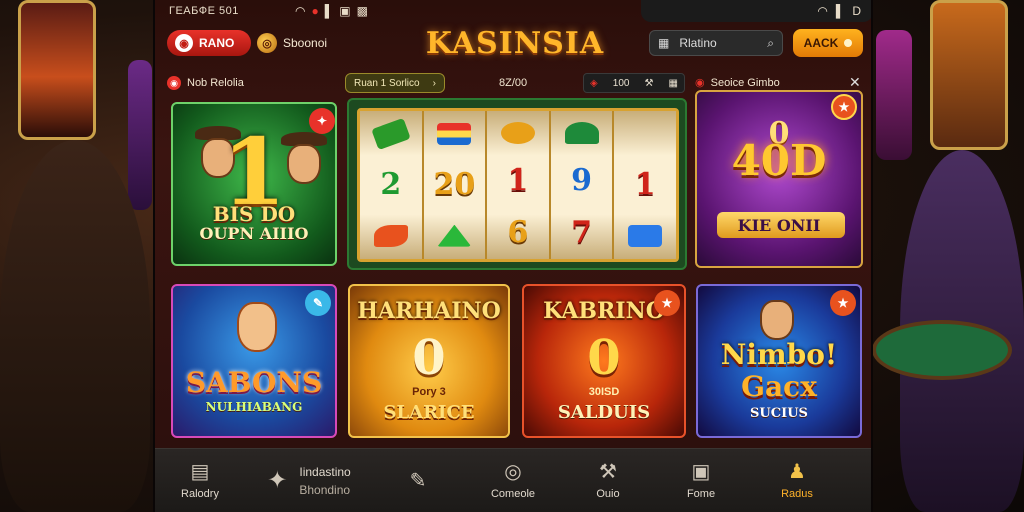 The height and width of the screenshot is (512, 1024). I want to click on sub-left-link: ◉ Nob Relolia, so click(205, 83).